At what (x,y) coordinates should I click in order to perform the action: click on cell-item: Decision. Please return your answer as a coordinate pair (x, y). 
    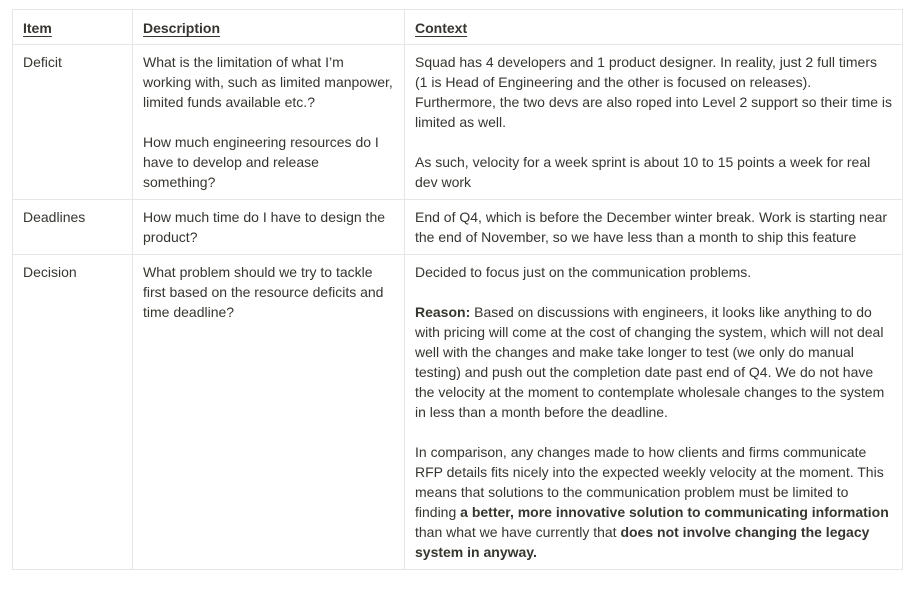
    Looking at the image, I should click on (72, 412).